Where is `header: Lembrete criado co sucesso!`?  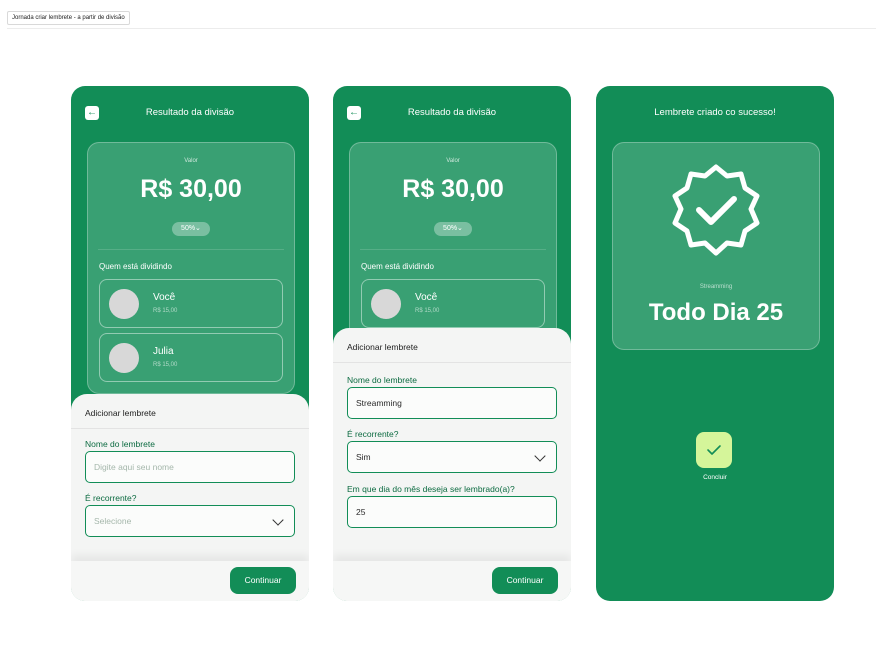 header: Lembrete criado co sucesso! is located at coordinates (715, 114).